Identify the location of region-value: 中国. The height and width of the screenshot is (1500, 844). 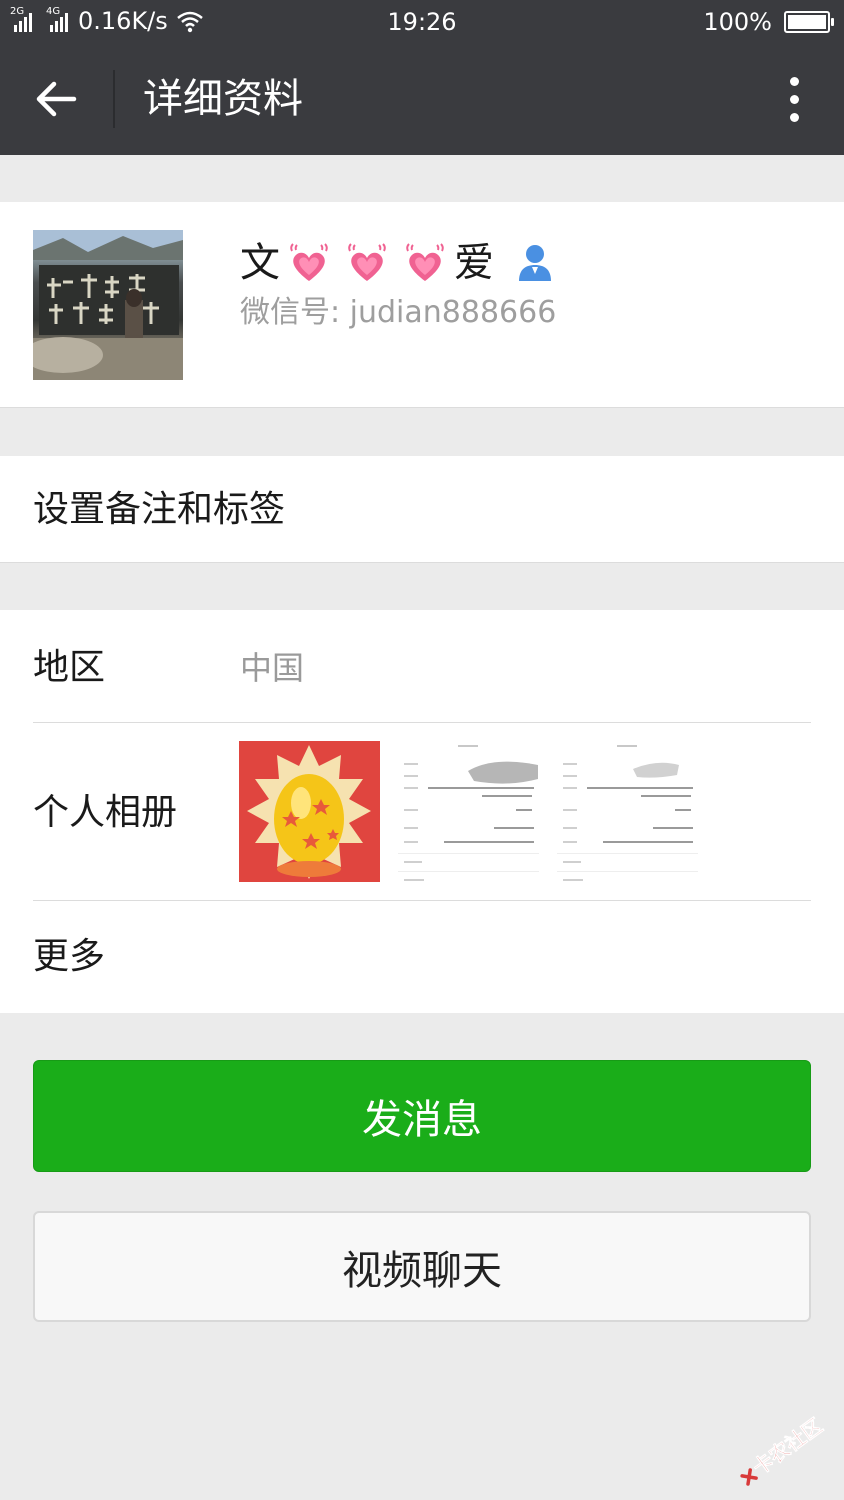
(272, 668).